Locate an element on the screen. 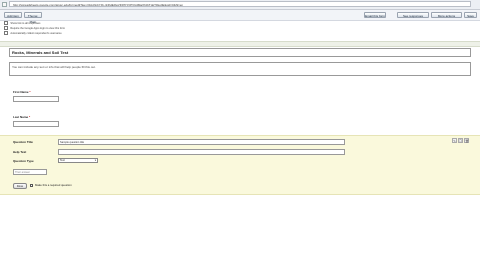  trash-icon: 🗑 is located at coordinates (466, 140).